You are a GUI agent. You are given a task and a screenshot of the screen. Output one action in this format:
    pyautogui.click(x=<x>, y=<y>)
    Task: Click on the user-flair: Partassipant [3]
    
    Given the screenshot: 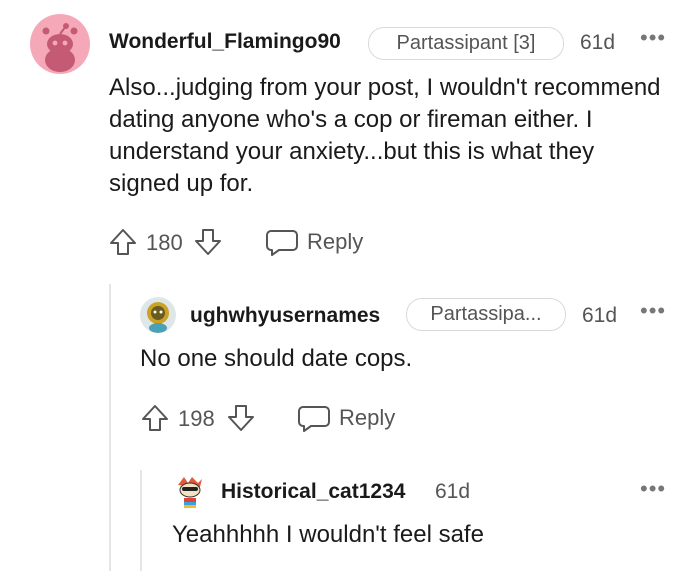 What is the action you would take?
    pyautogui.click(x=466, y=43)
    